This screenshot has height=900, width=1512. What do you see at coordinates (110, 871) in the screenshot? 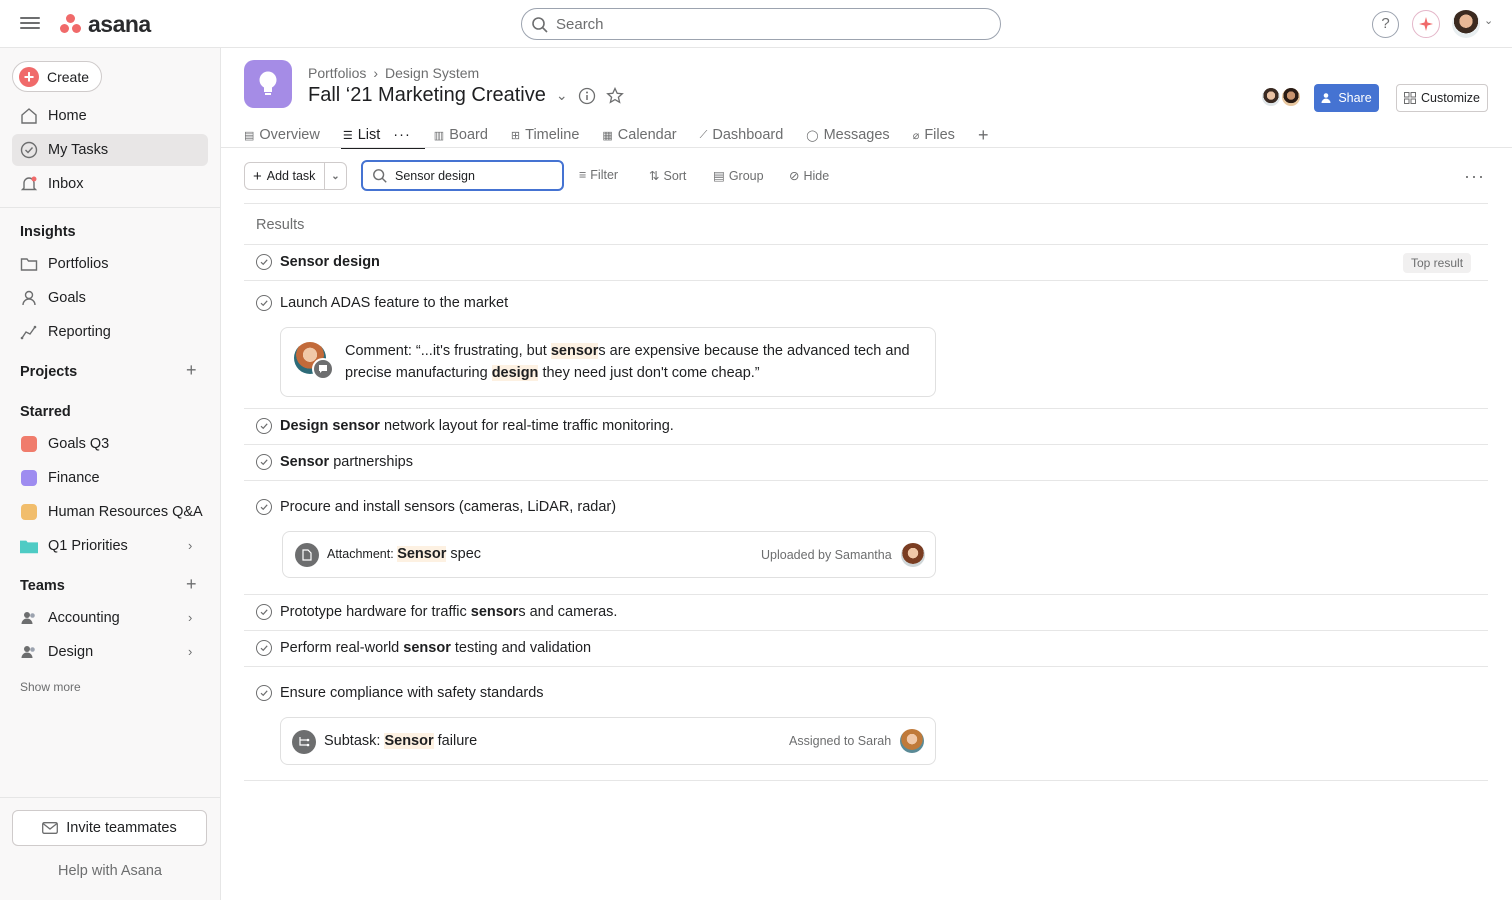
I see `help-with-asana-link: Help with Asana` at bounding box center [110, 871].